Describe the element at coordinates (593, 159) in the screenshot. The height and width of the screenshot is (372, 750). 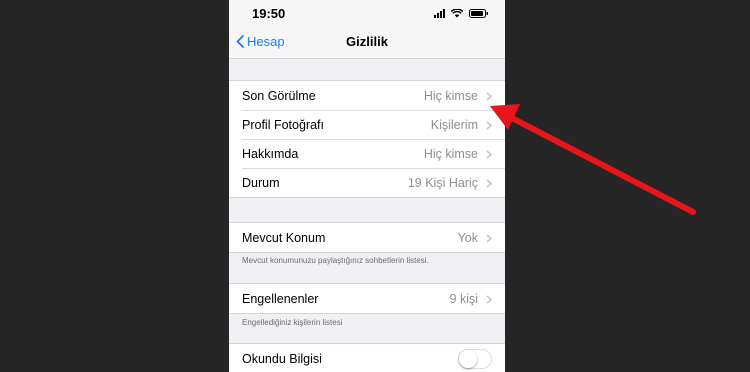
I see `annotation-arrow` at that location.